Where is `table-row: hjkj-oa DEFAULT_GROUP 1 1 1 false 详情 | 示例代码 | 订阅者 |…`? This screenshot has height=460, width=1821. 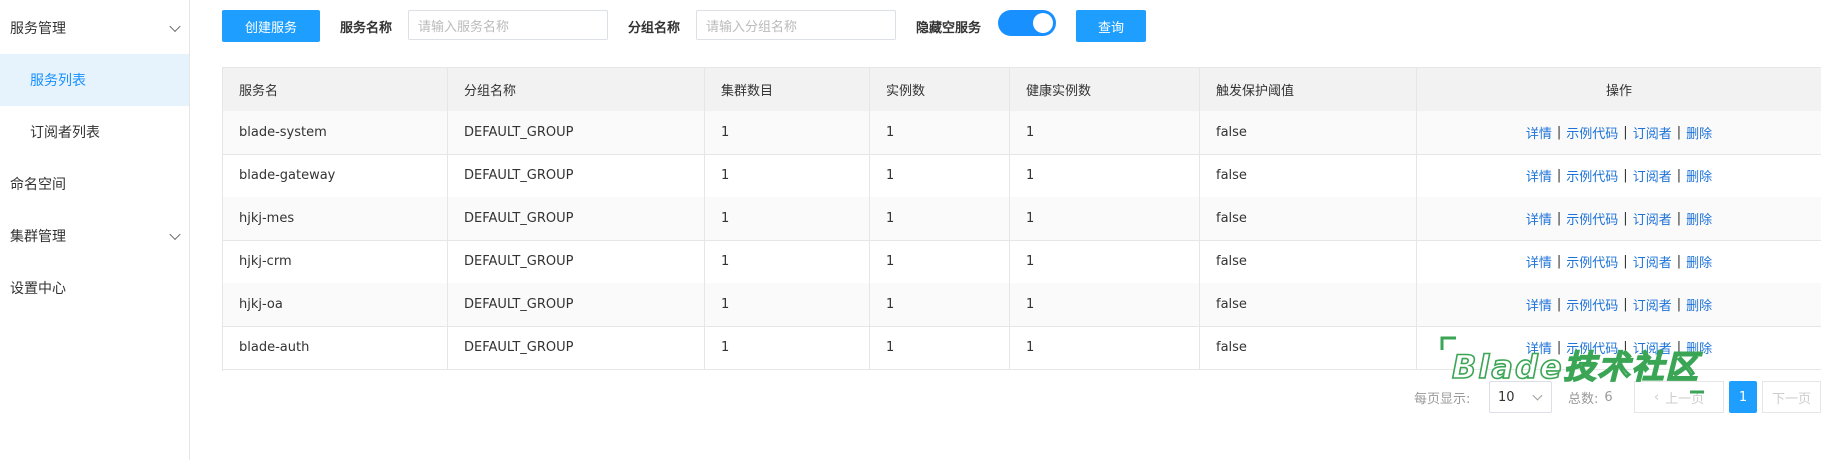
table-row: hjkj-oa DEFAULT_GROUP 1 1 1 false 详情 | 示例代码 | 订阅者 |… is located at coordinates (1022, 305).